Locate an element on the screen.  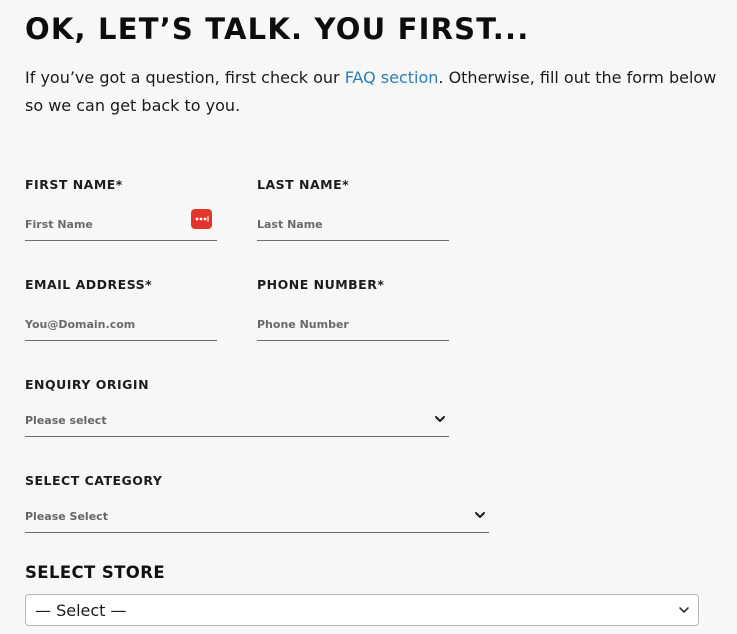
phone-field is located at coordinates (353, 327).